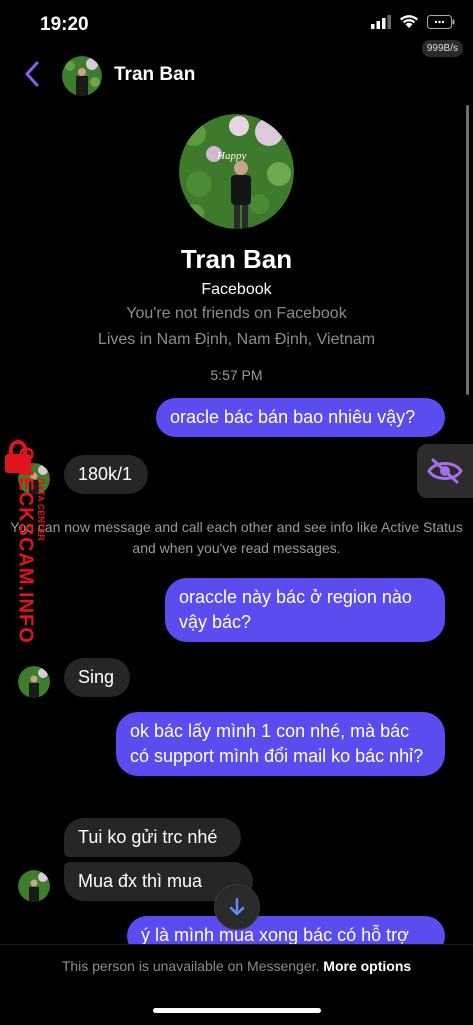 Image resolution: width=473 pixels, height=1025 pixels. What do you see at coordinates (82, 76) in the screenshot?
I see `header-avatar` at bounding box center [82, 76].